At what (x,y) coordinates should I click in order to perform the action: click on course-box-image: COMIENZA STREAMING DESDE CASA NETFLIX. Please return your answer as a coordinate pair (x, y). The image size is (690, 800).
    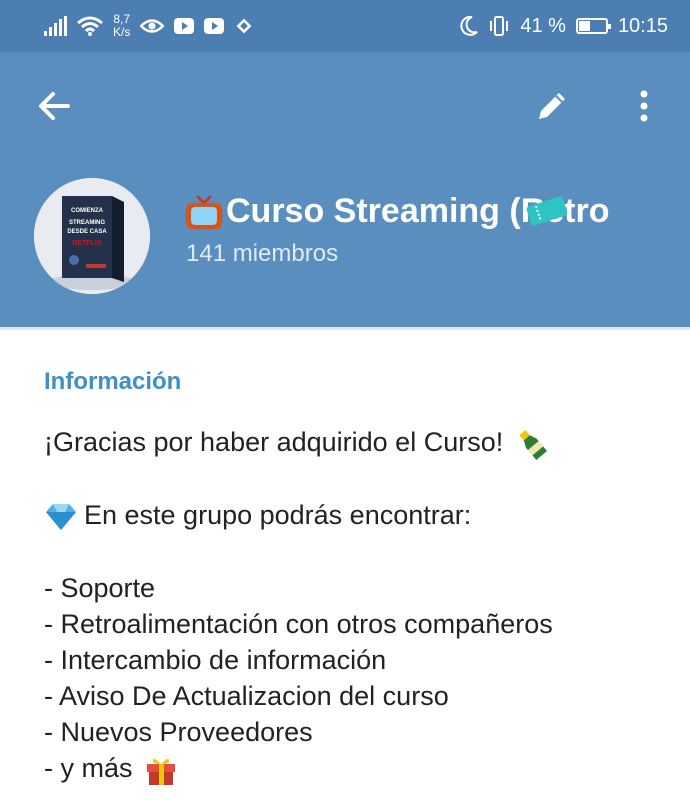
    Looking at the image, I should click on (92, 236).